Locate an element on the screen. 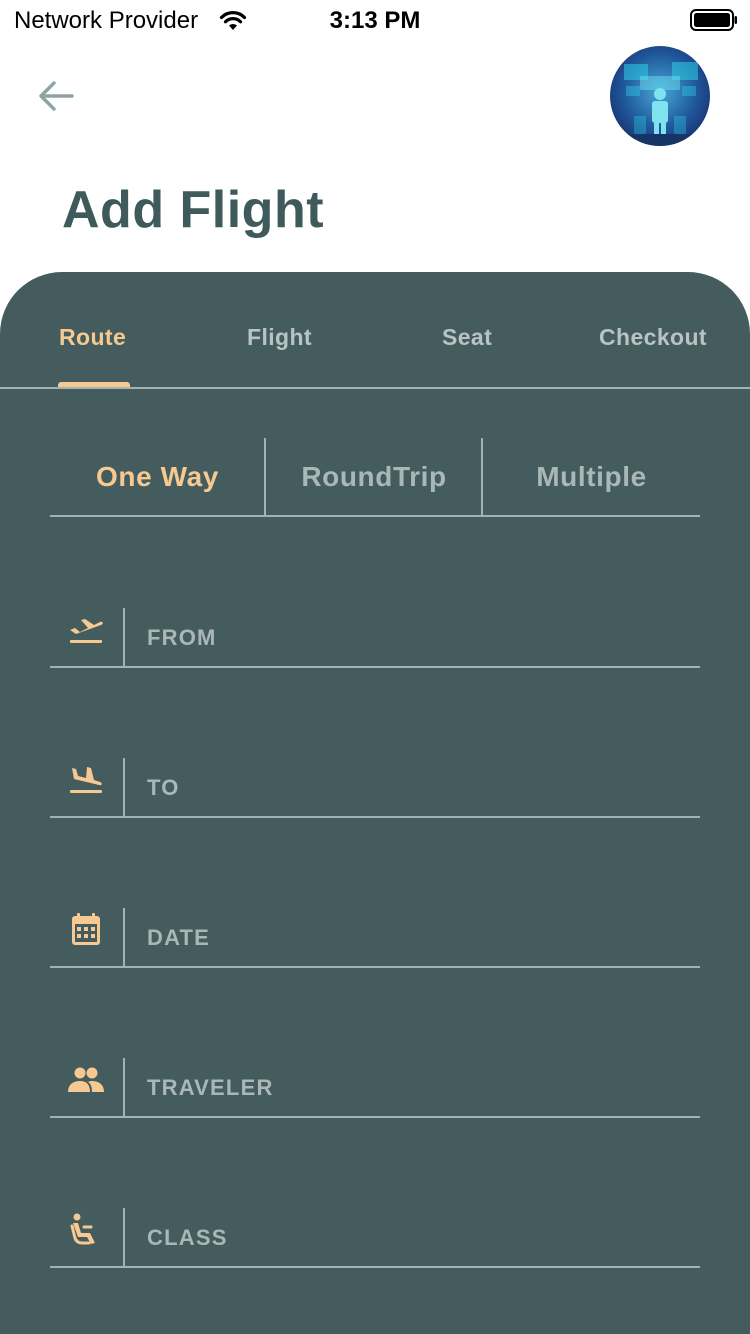  class-field-label: CLASS is located at coordinates (187, 1237).